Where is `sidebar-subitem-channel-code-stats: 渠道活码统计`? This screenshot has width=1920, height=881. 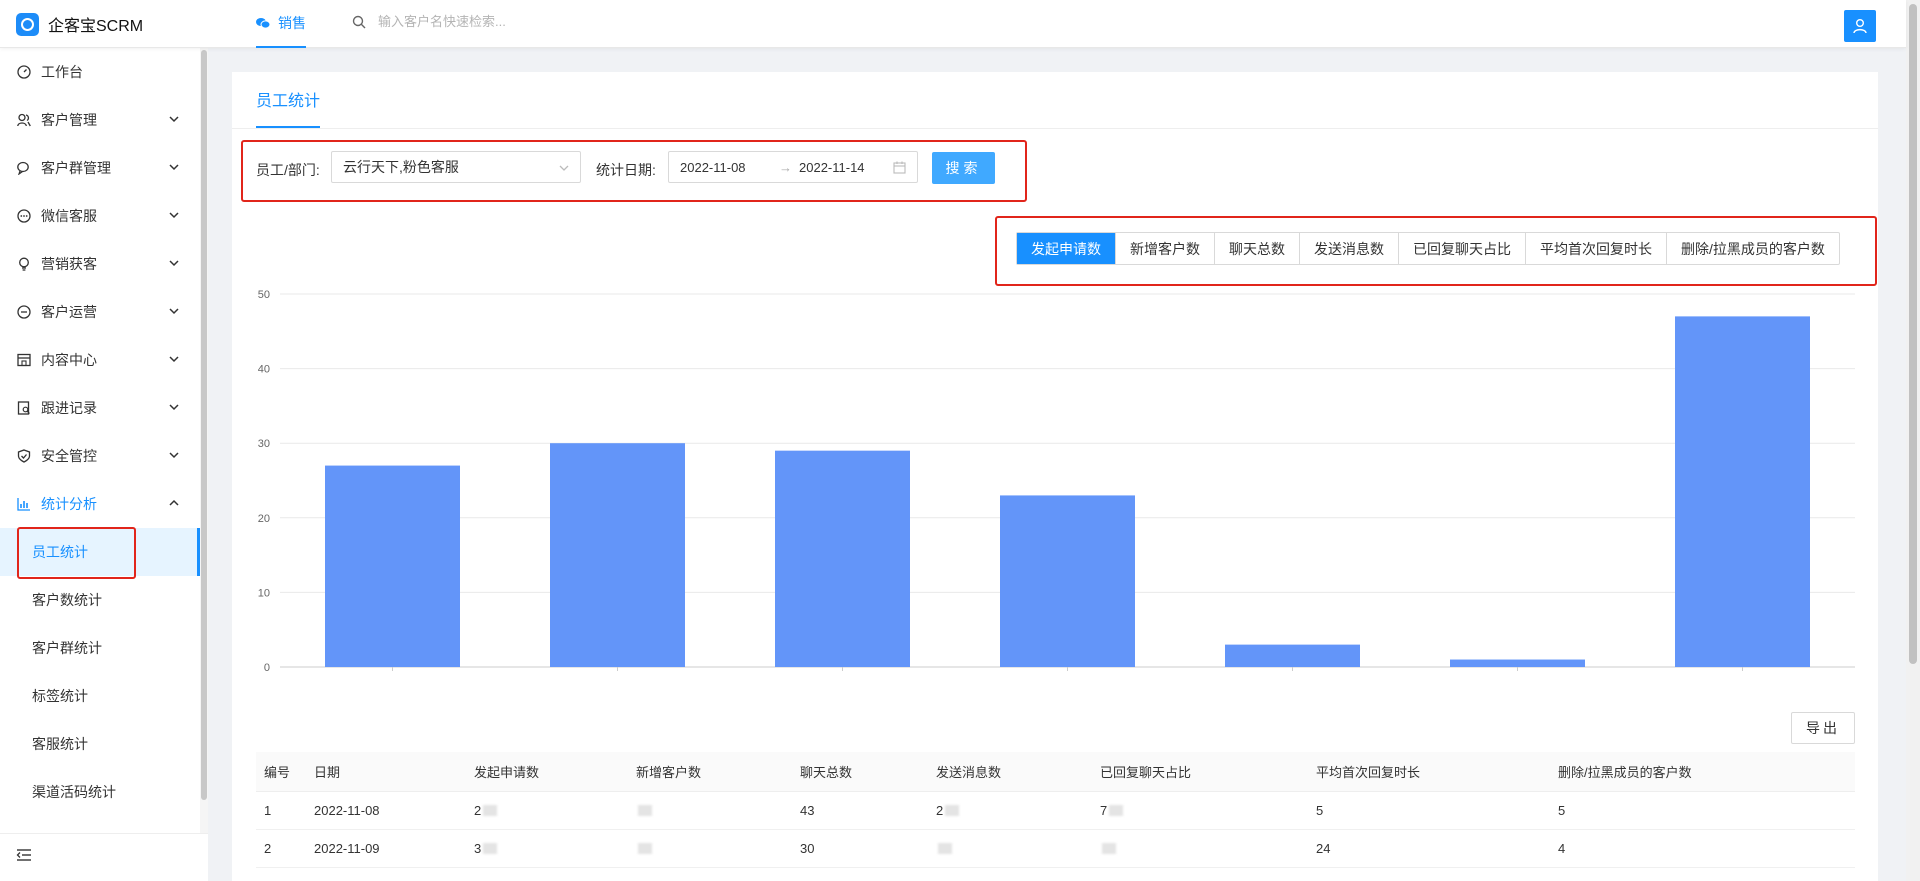 sidebar-subitem-channel-code-stats: 渠道活码统计 is located at coordinates (100, 792).